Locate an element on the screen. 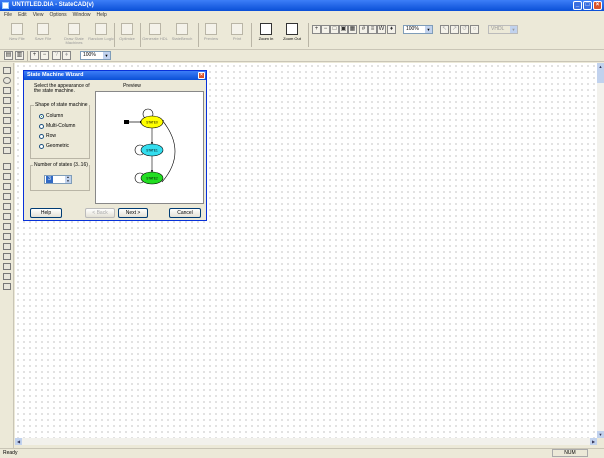 Image resolution: width=604 pixels, height=458 pixels. rotate-tool is located at coordinates (7, 236).